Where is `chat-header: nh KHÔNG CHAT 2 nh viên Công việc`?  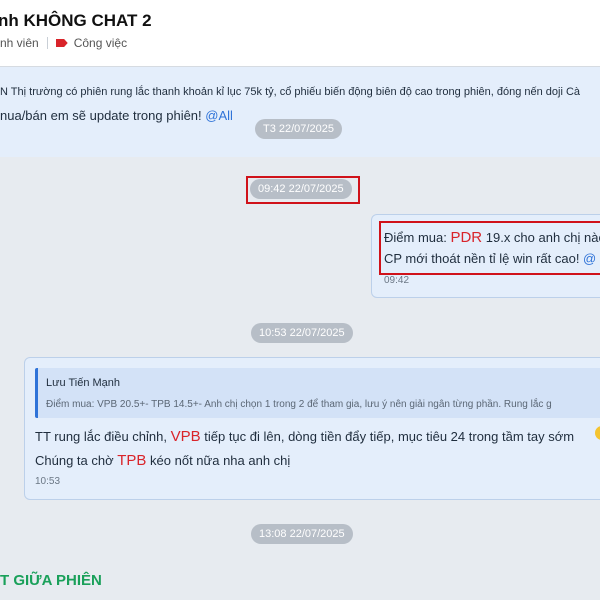
chat-header: nh KHÔNG CHAT 2 nh viên Công việc is located at coordinates (300, 33).